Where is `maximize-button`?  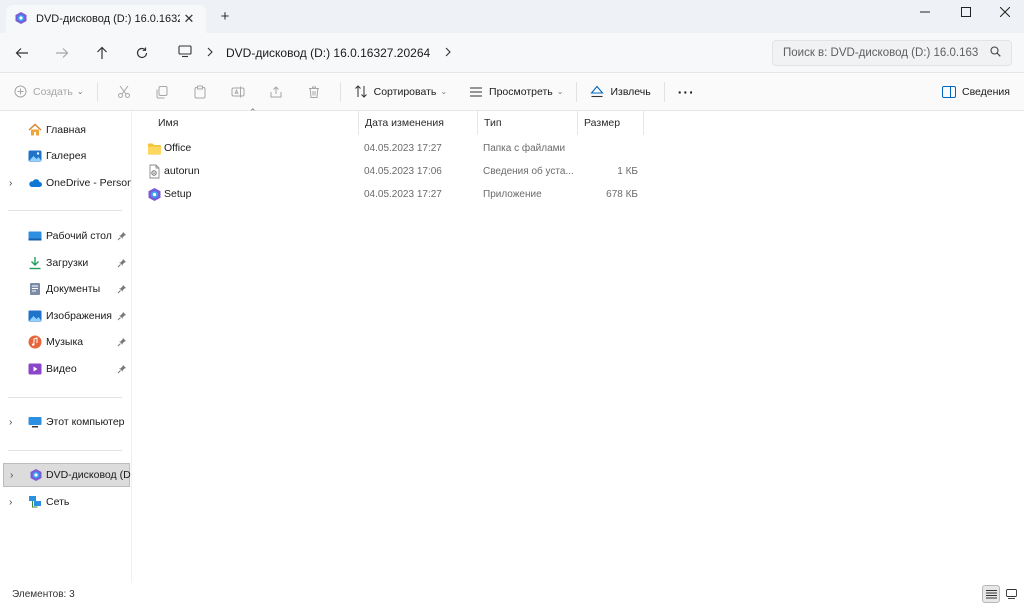 maximize-button is located at coordinates (966, 12).